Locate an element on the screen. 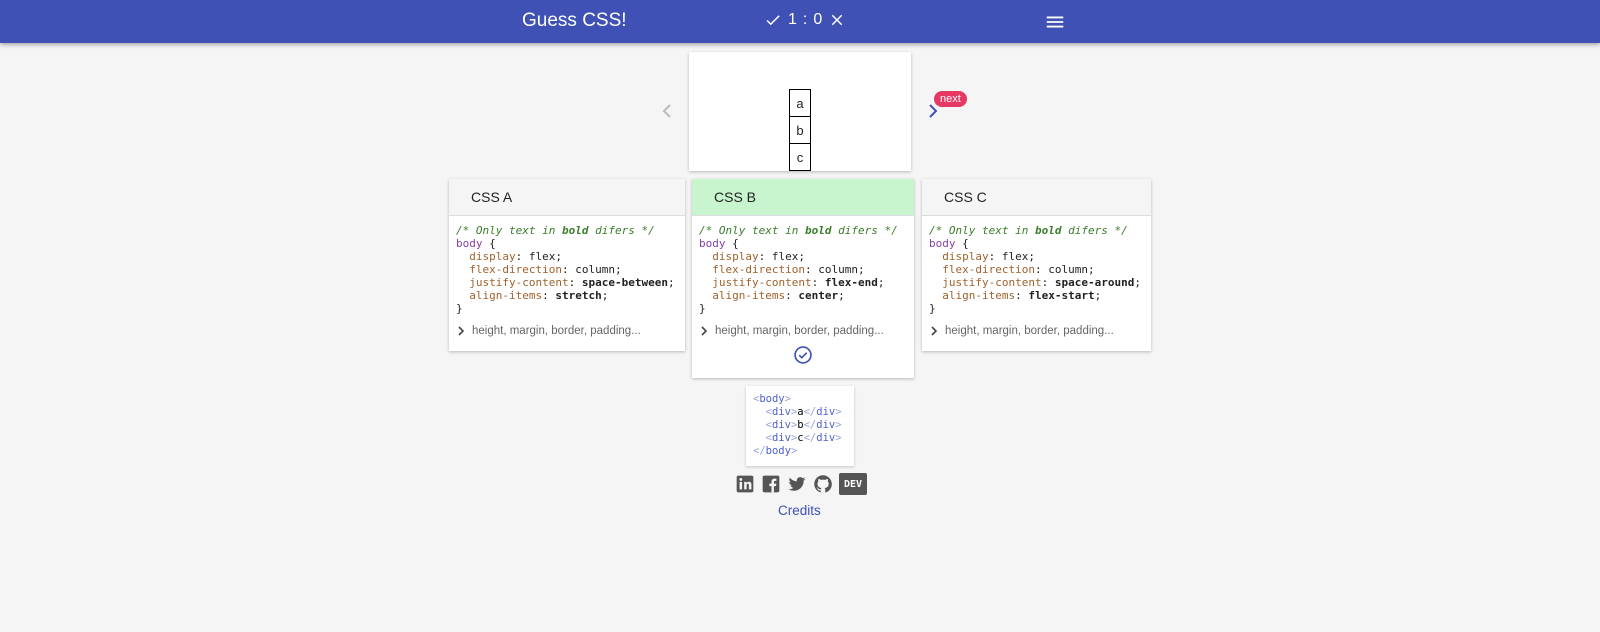  result-preview: a b c is located at coordinates (800, 111).